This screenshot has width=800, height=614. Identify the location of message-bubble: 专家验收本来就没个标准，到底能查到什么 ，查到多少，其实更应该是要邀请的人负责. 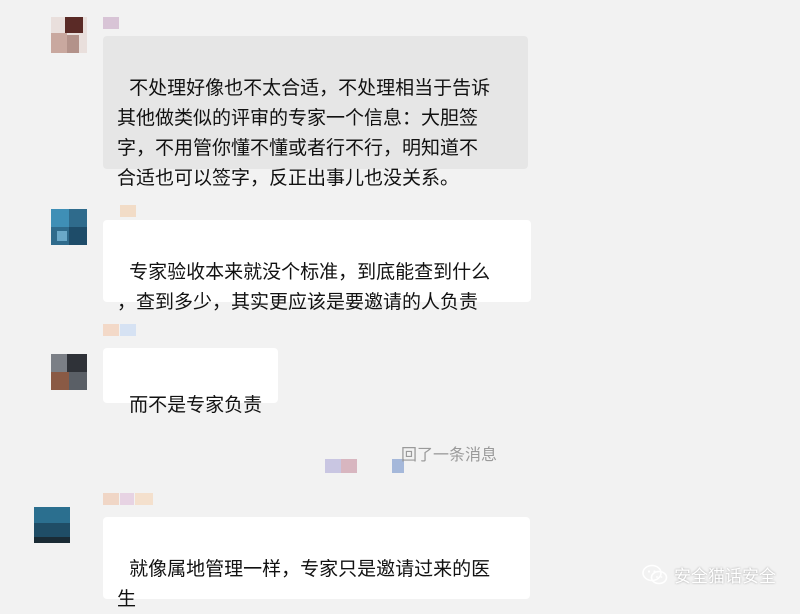
(317, 266).